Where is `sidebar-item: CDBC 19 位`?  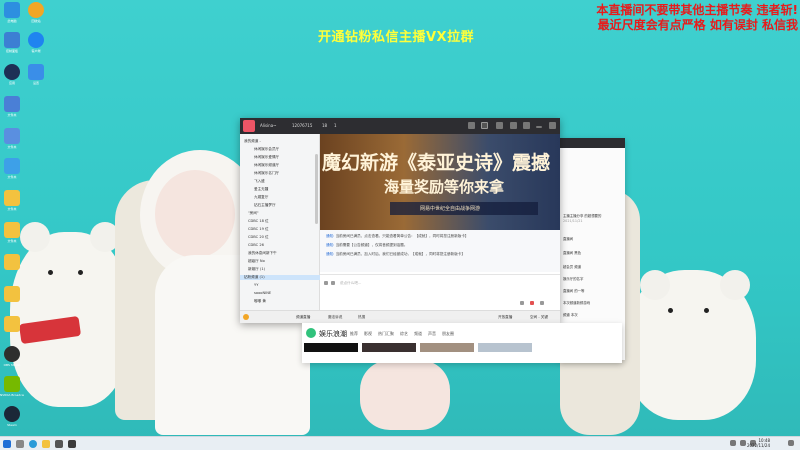 sidebar-item: CDBC 19 位 is located at coordinates (258, 229).